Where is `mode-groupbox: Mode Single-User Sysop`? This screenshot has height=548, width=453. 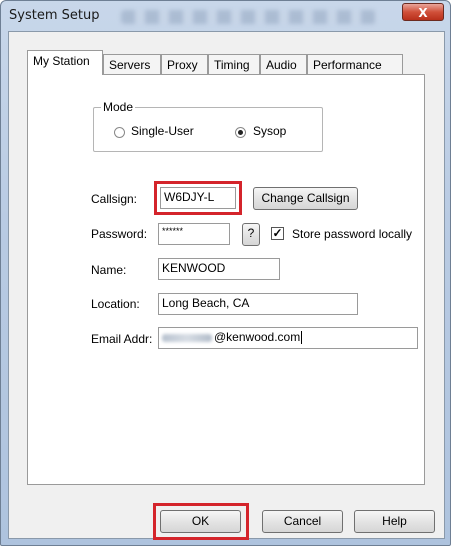
mode-groupbox: Mode Single-User Sysop is located at coordinates (208, 126).